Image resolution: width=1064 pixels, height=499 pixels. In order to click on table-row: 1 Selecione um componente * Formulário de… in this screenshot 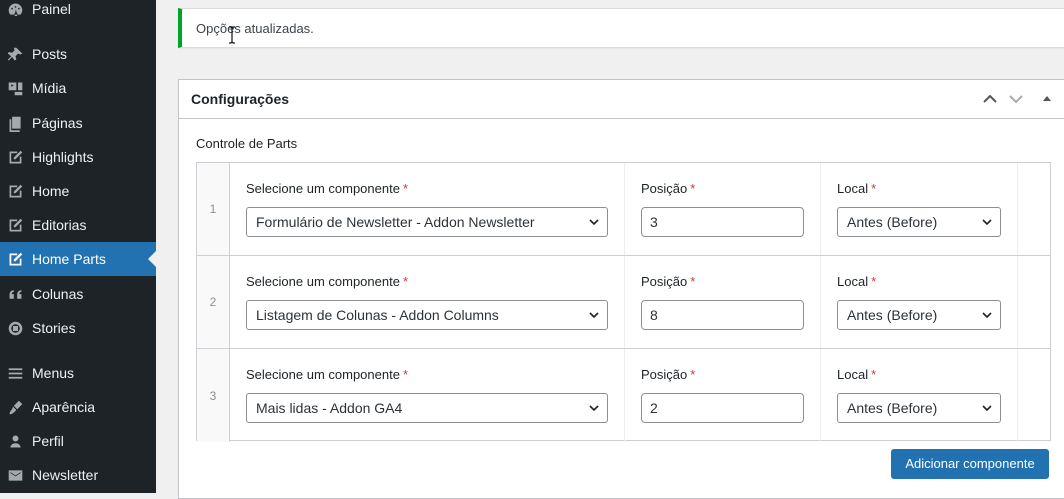, I will do `click(623, 209)`.